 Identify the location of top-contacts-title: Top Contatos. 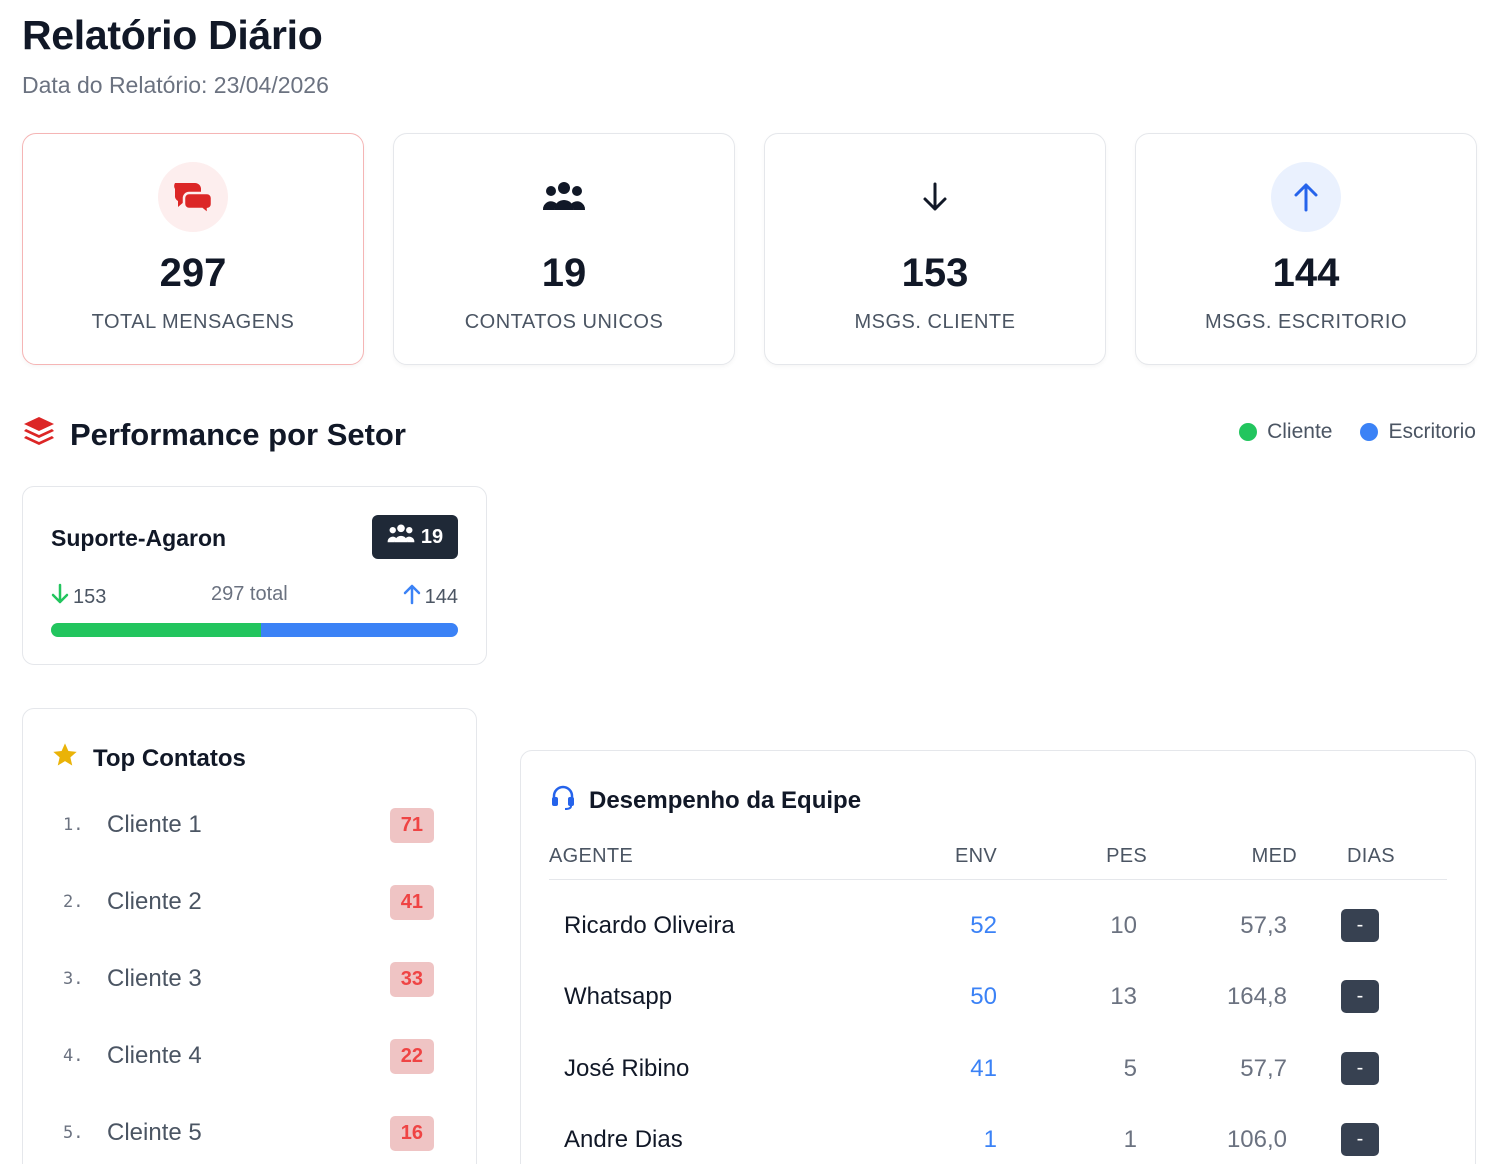
(169, 758).